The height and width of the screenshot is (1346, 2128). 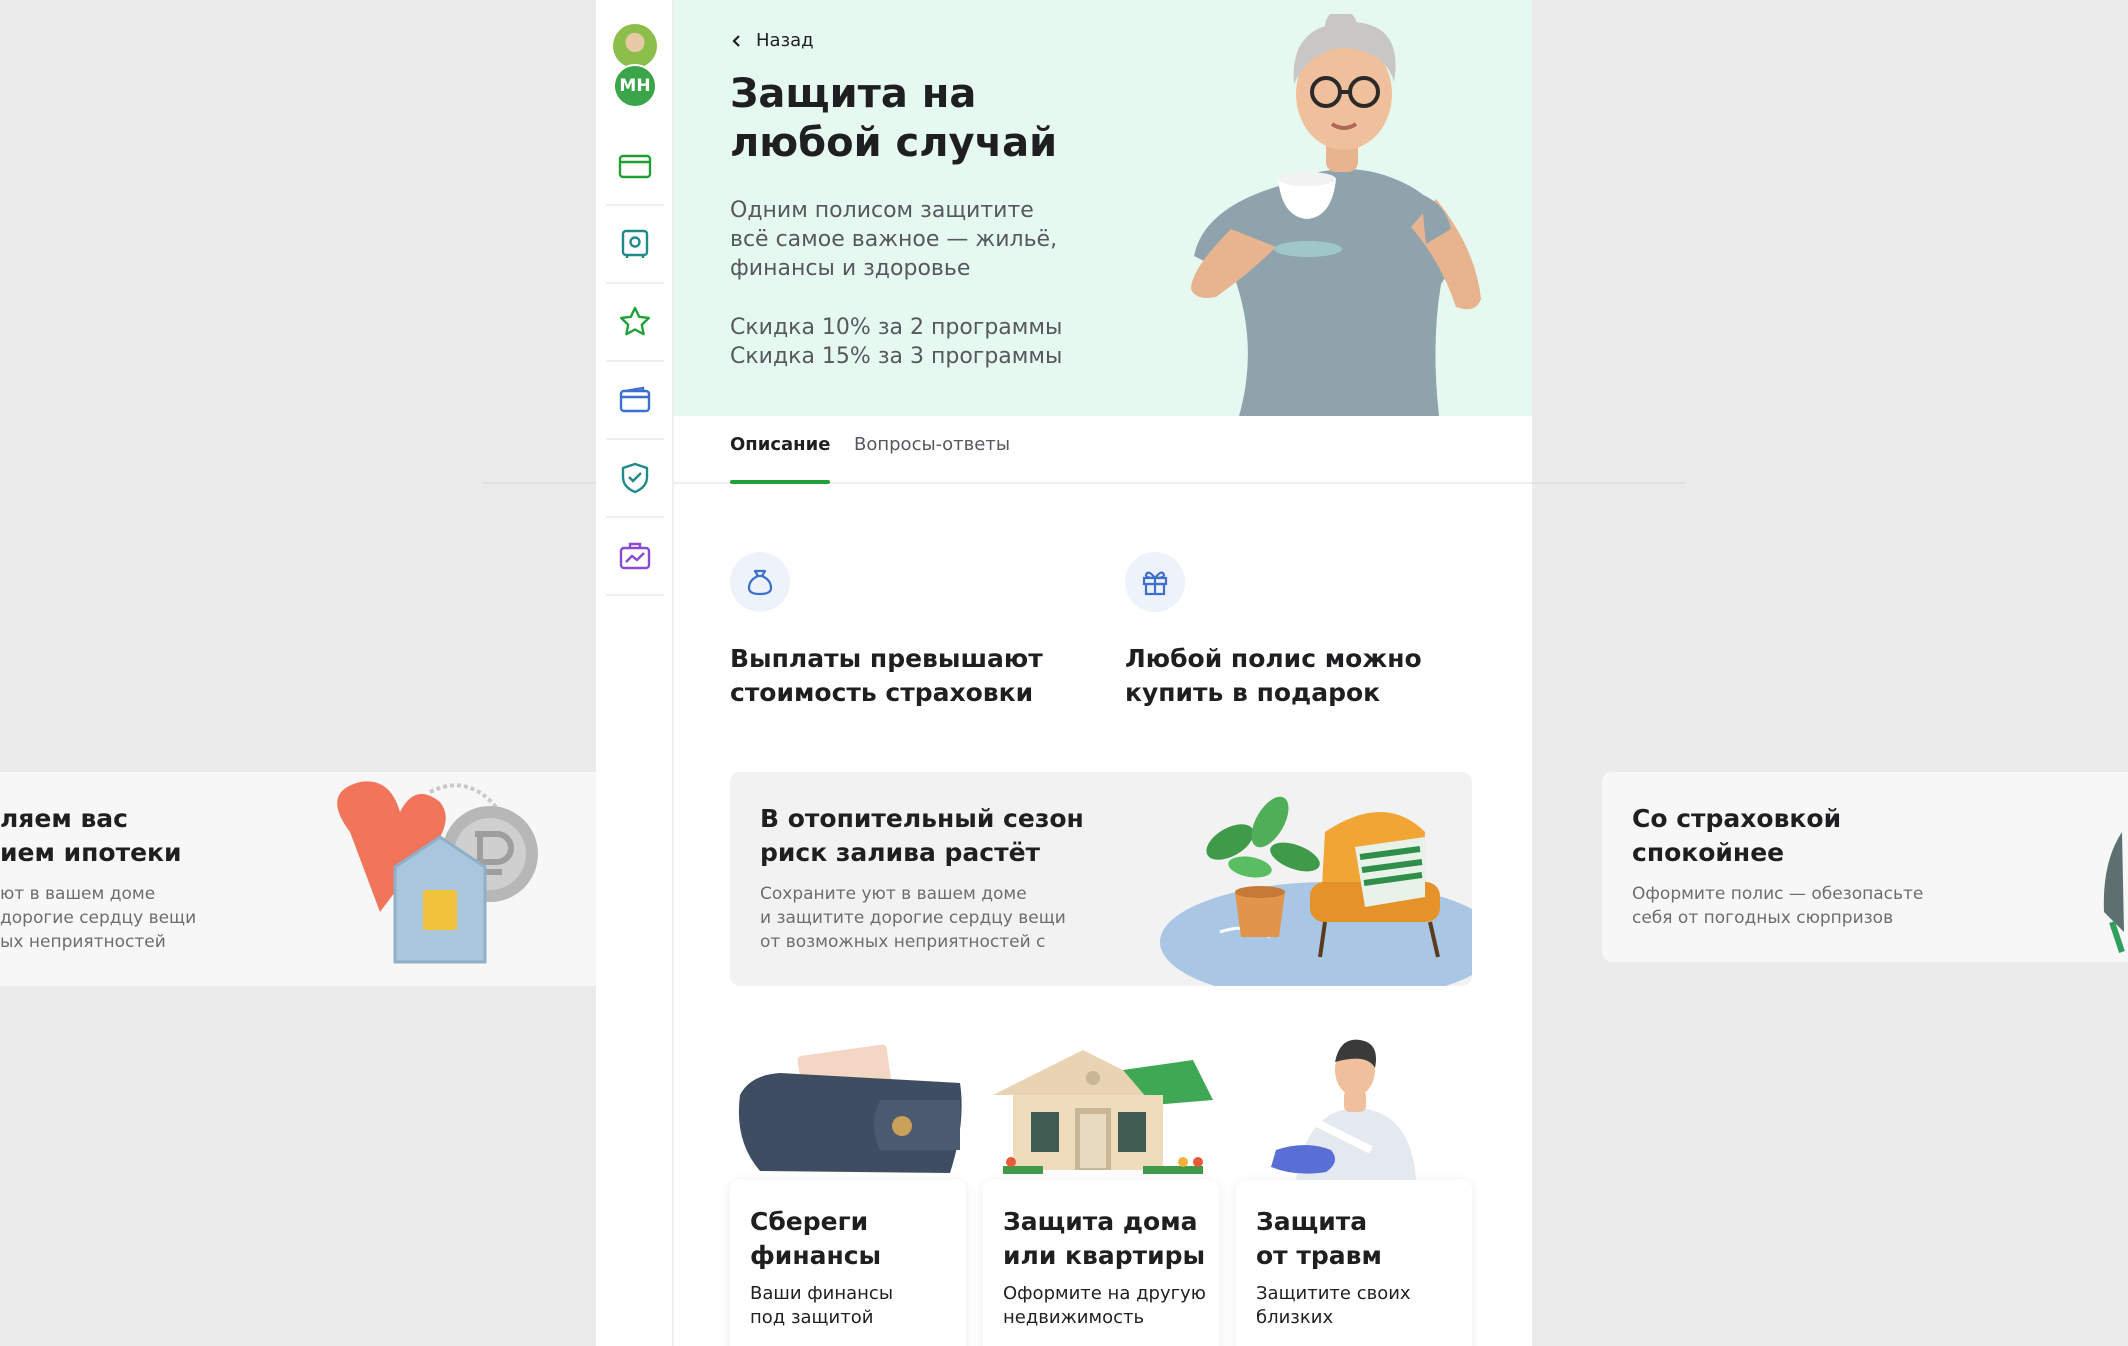 What do you see at coordinates (785, 40) in the screenshot?
I see `back-label: Назад` at bounding box center [785, 40].